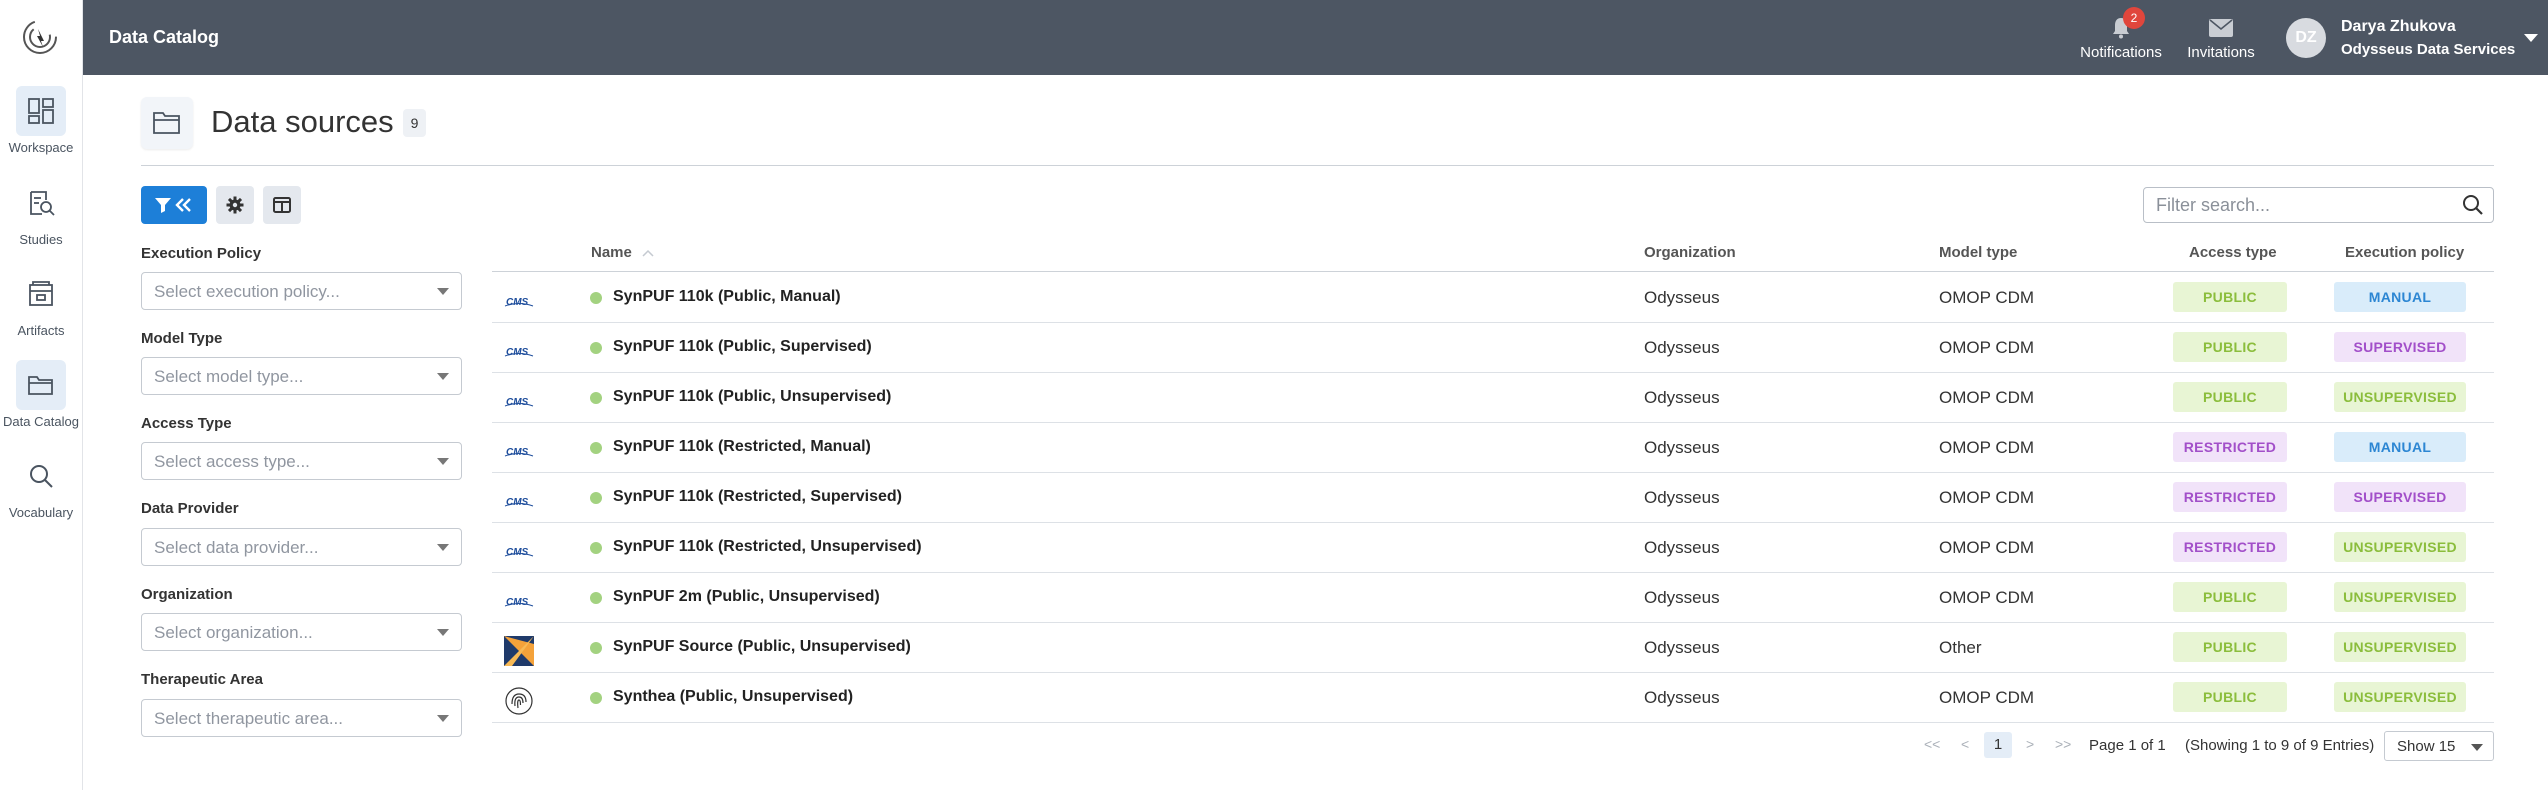  What do you see at coordinates (2221, 37) in the screenshot?
I see `invitations-button: Invitations` at bounding box center [2221, 37].